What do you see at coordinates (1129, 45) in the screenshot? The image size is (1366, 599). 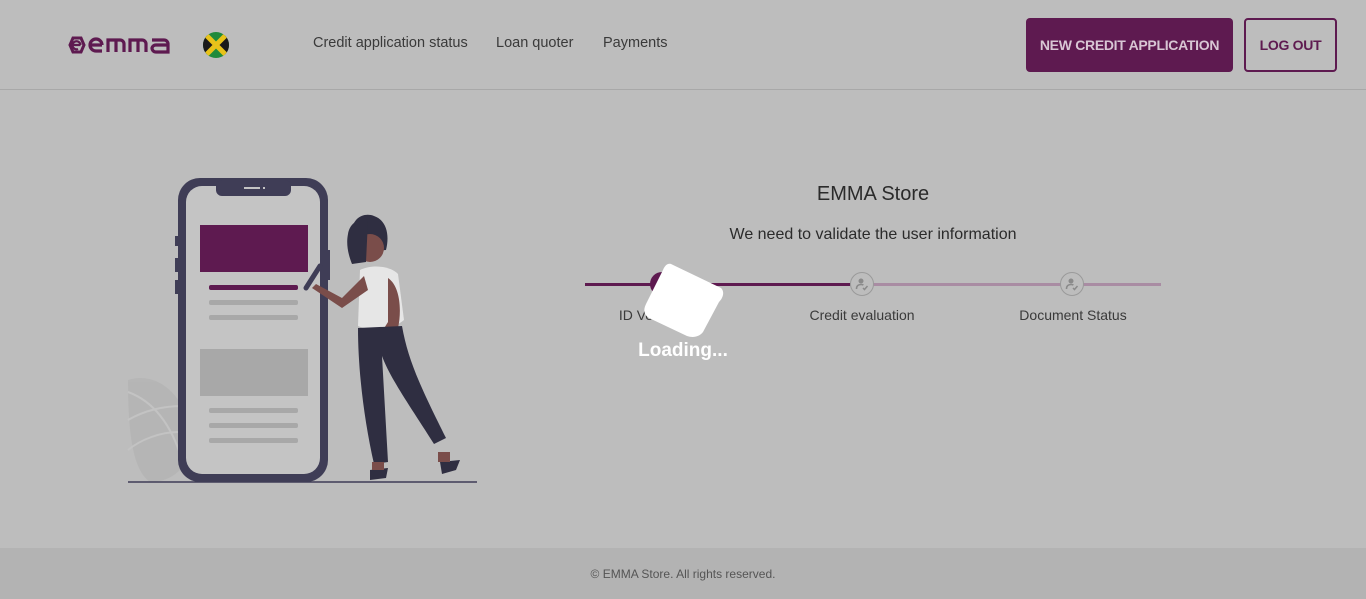 I see `new-credit-application-button: NEW CREDIT APPLICATION` at bounding box center [1129, 45].